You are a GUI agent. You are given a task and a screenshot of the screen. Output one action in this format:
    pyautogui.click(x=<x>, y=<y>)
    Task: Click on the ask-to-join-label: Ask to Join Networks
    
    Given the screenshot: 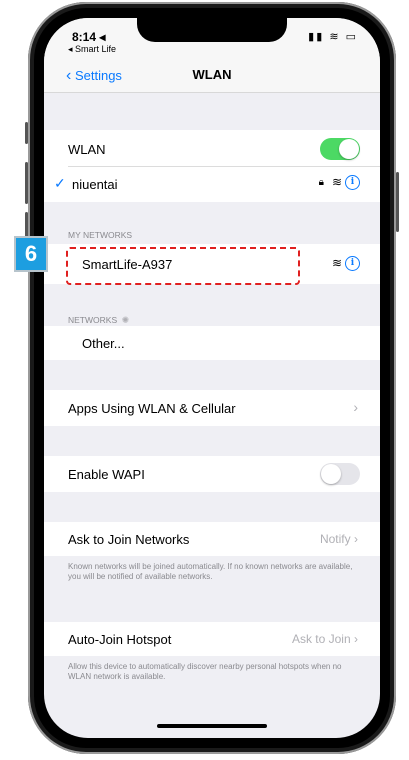 What is the action you would take?
    pyautogui.click(x=129, y=539)
    